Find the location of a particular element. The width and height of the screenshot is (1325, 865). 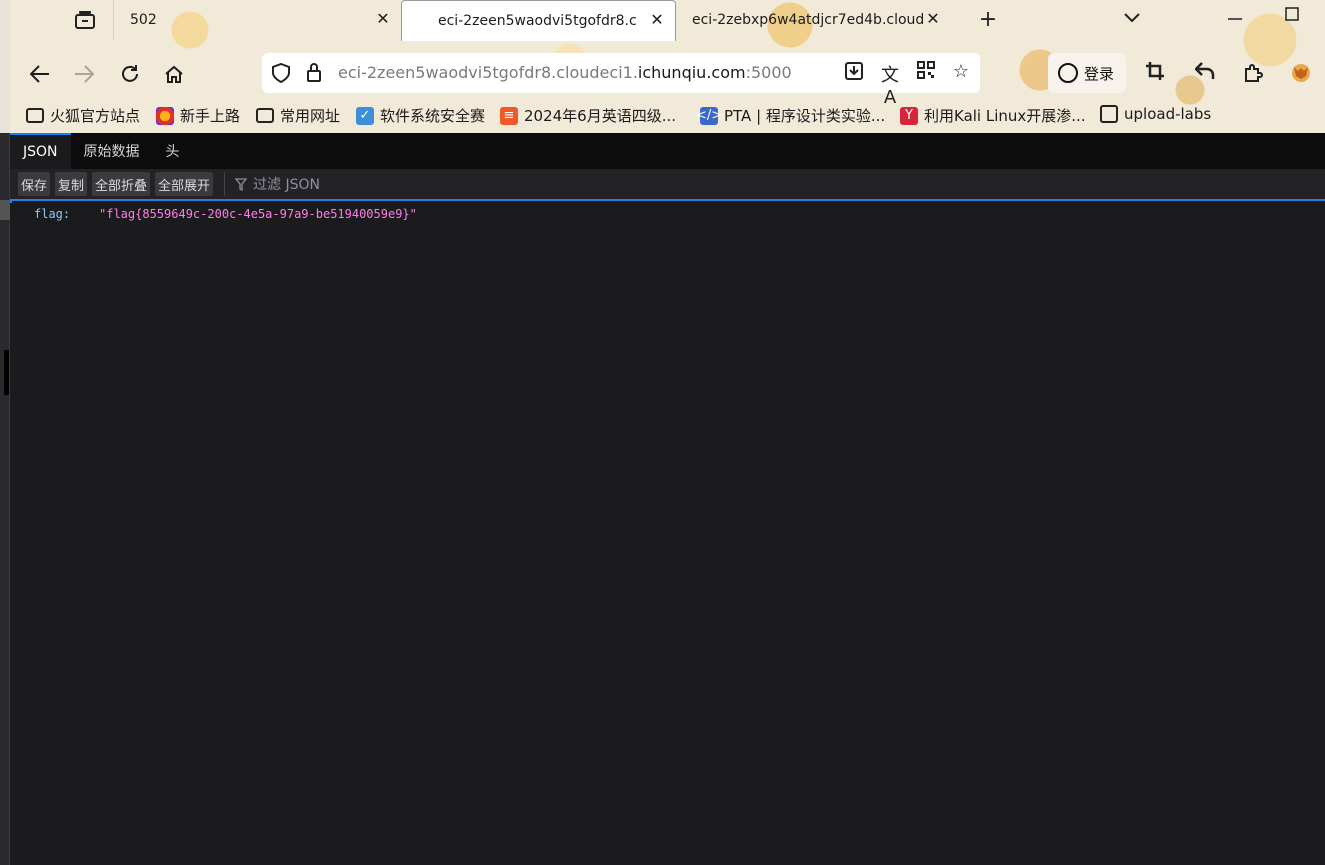

tab-raw-data: 原始数据 is located at coordinates (112, 151).